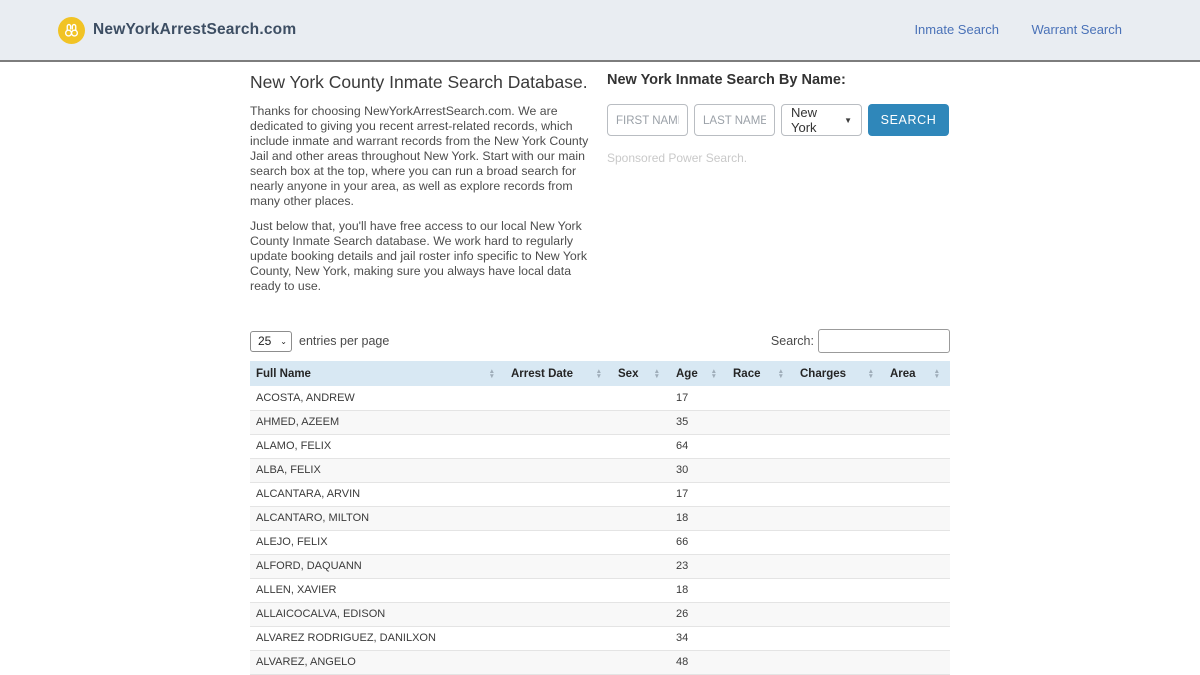 This screenshot has height=675, width=1200. What do you see at coordinates (344, 341) in the screenshot?
I see `entries-per-page-label: entries per page` at bounding box center [344, 341].